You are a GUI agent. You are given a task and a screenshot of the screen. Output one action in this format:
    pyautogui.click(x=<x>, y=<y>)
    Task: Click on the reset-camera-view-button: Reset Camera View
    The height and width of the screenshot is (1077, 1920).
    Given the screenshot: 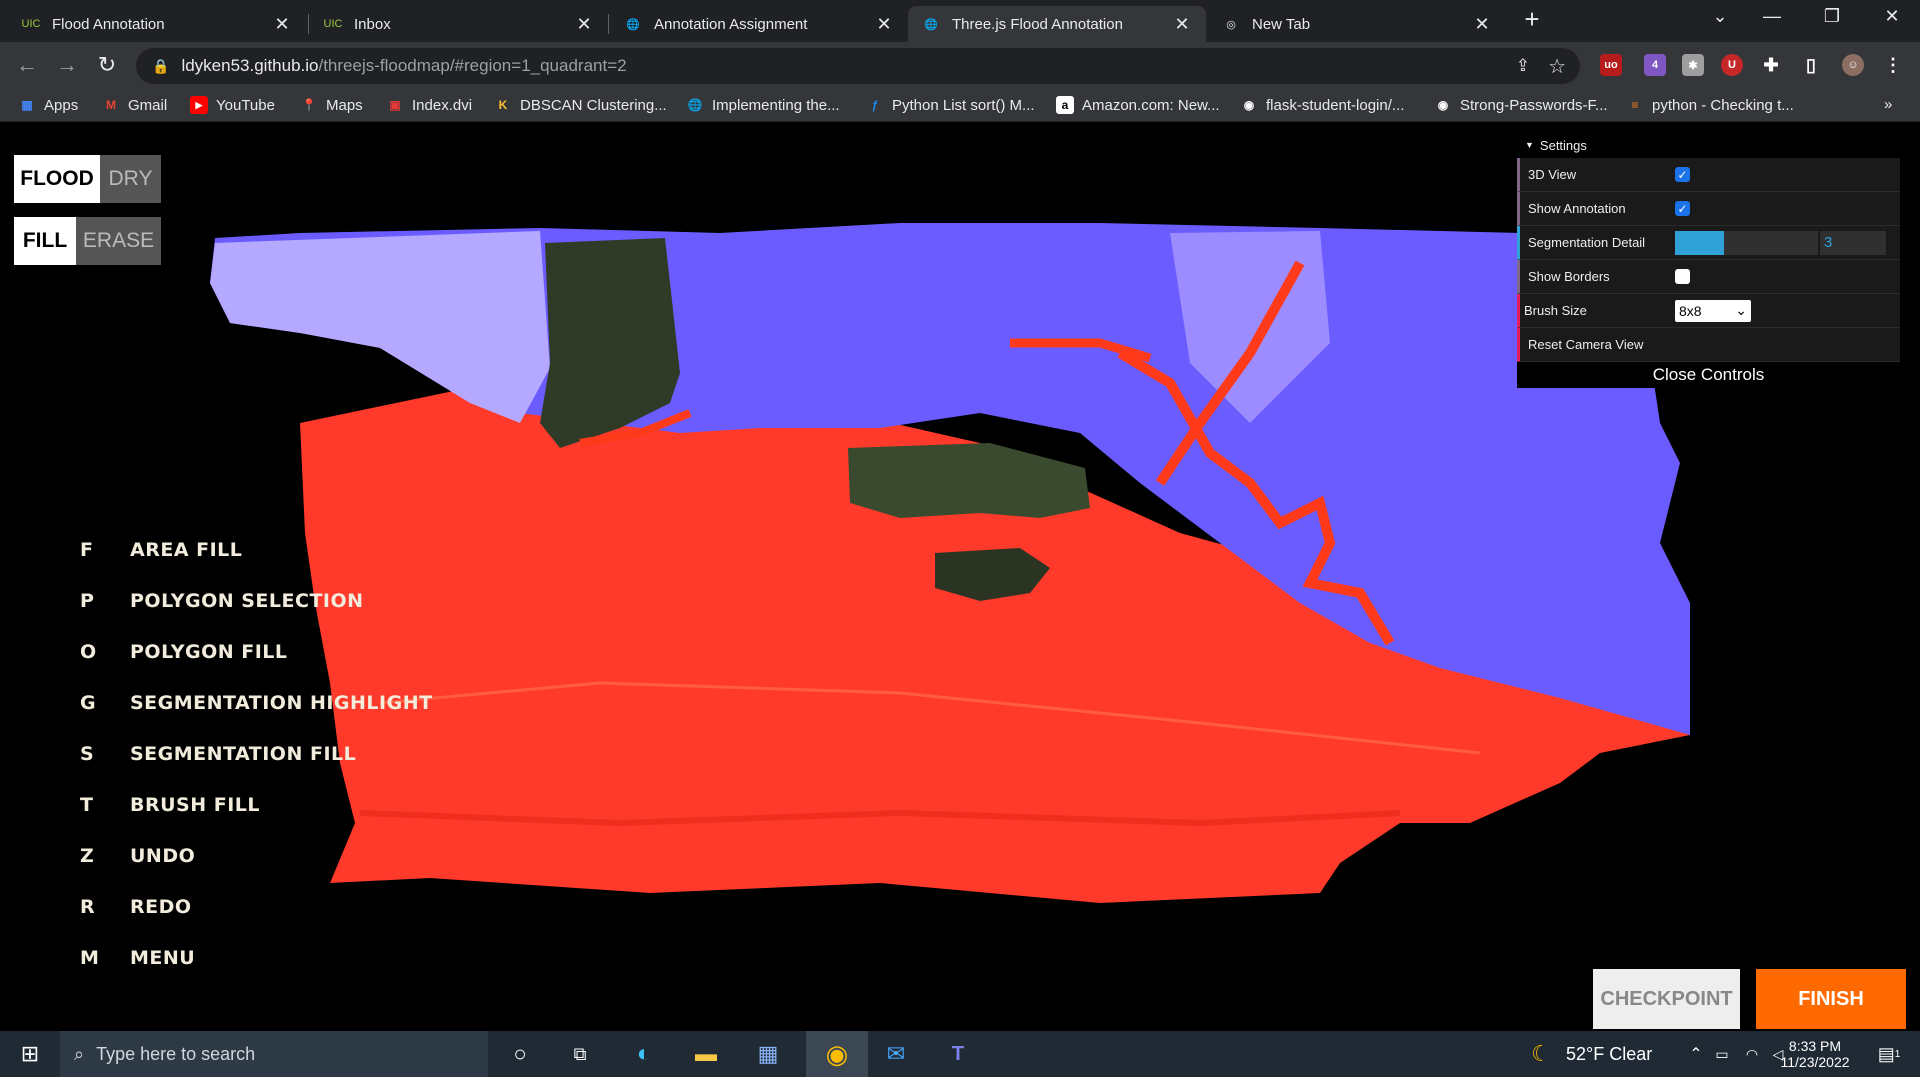 What is the action you would take?
    pyautogui.click(x=1708, y=345)
    